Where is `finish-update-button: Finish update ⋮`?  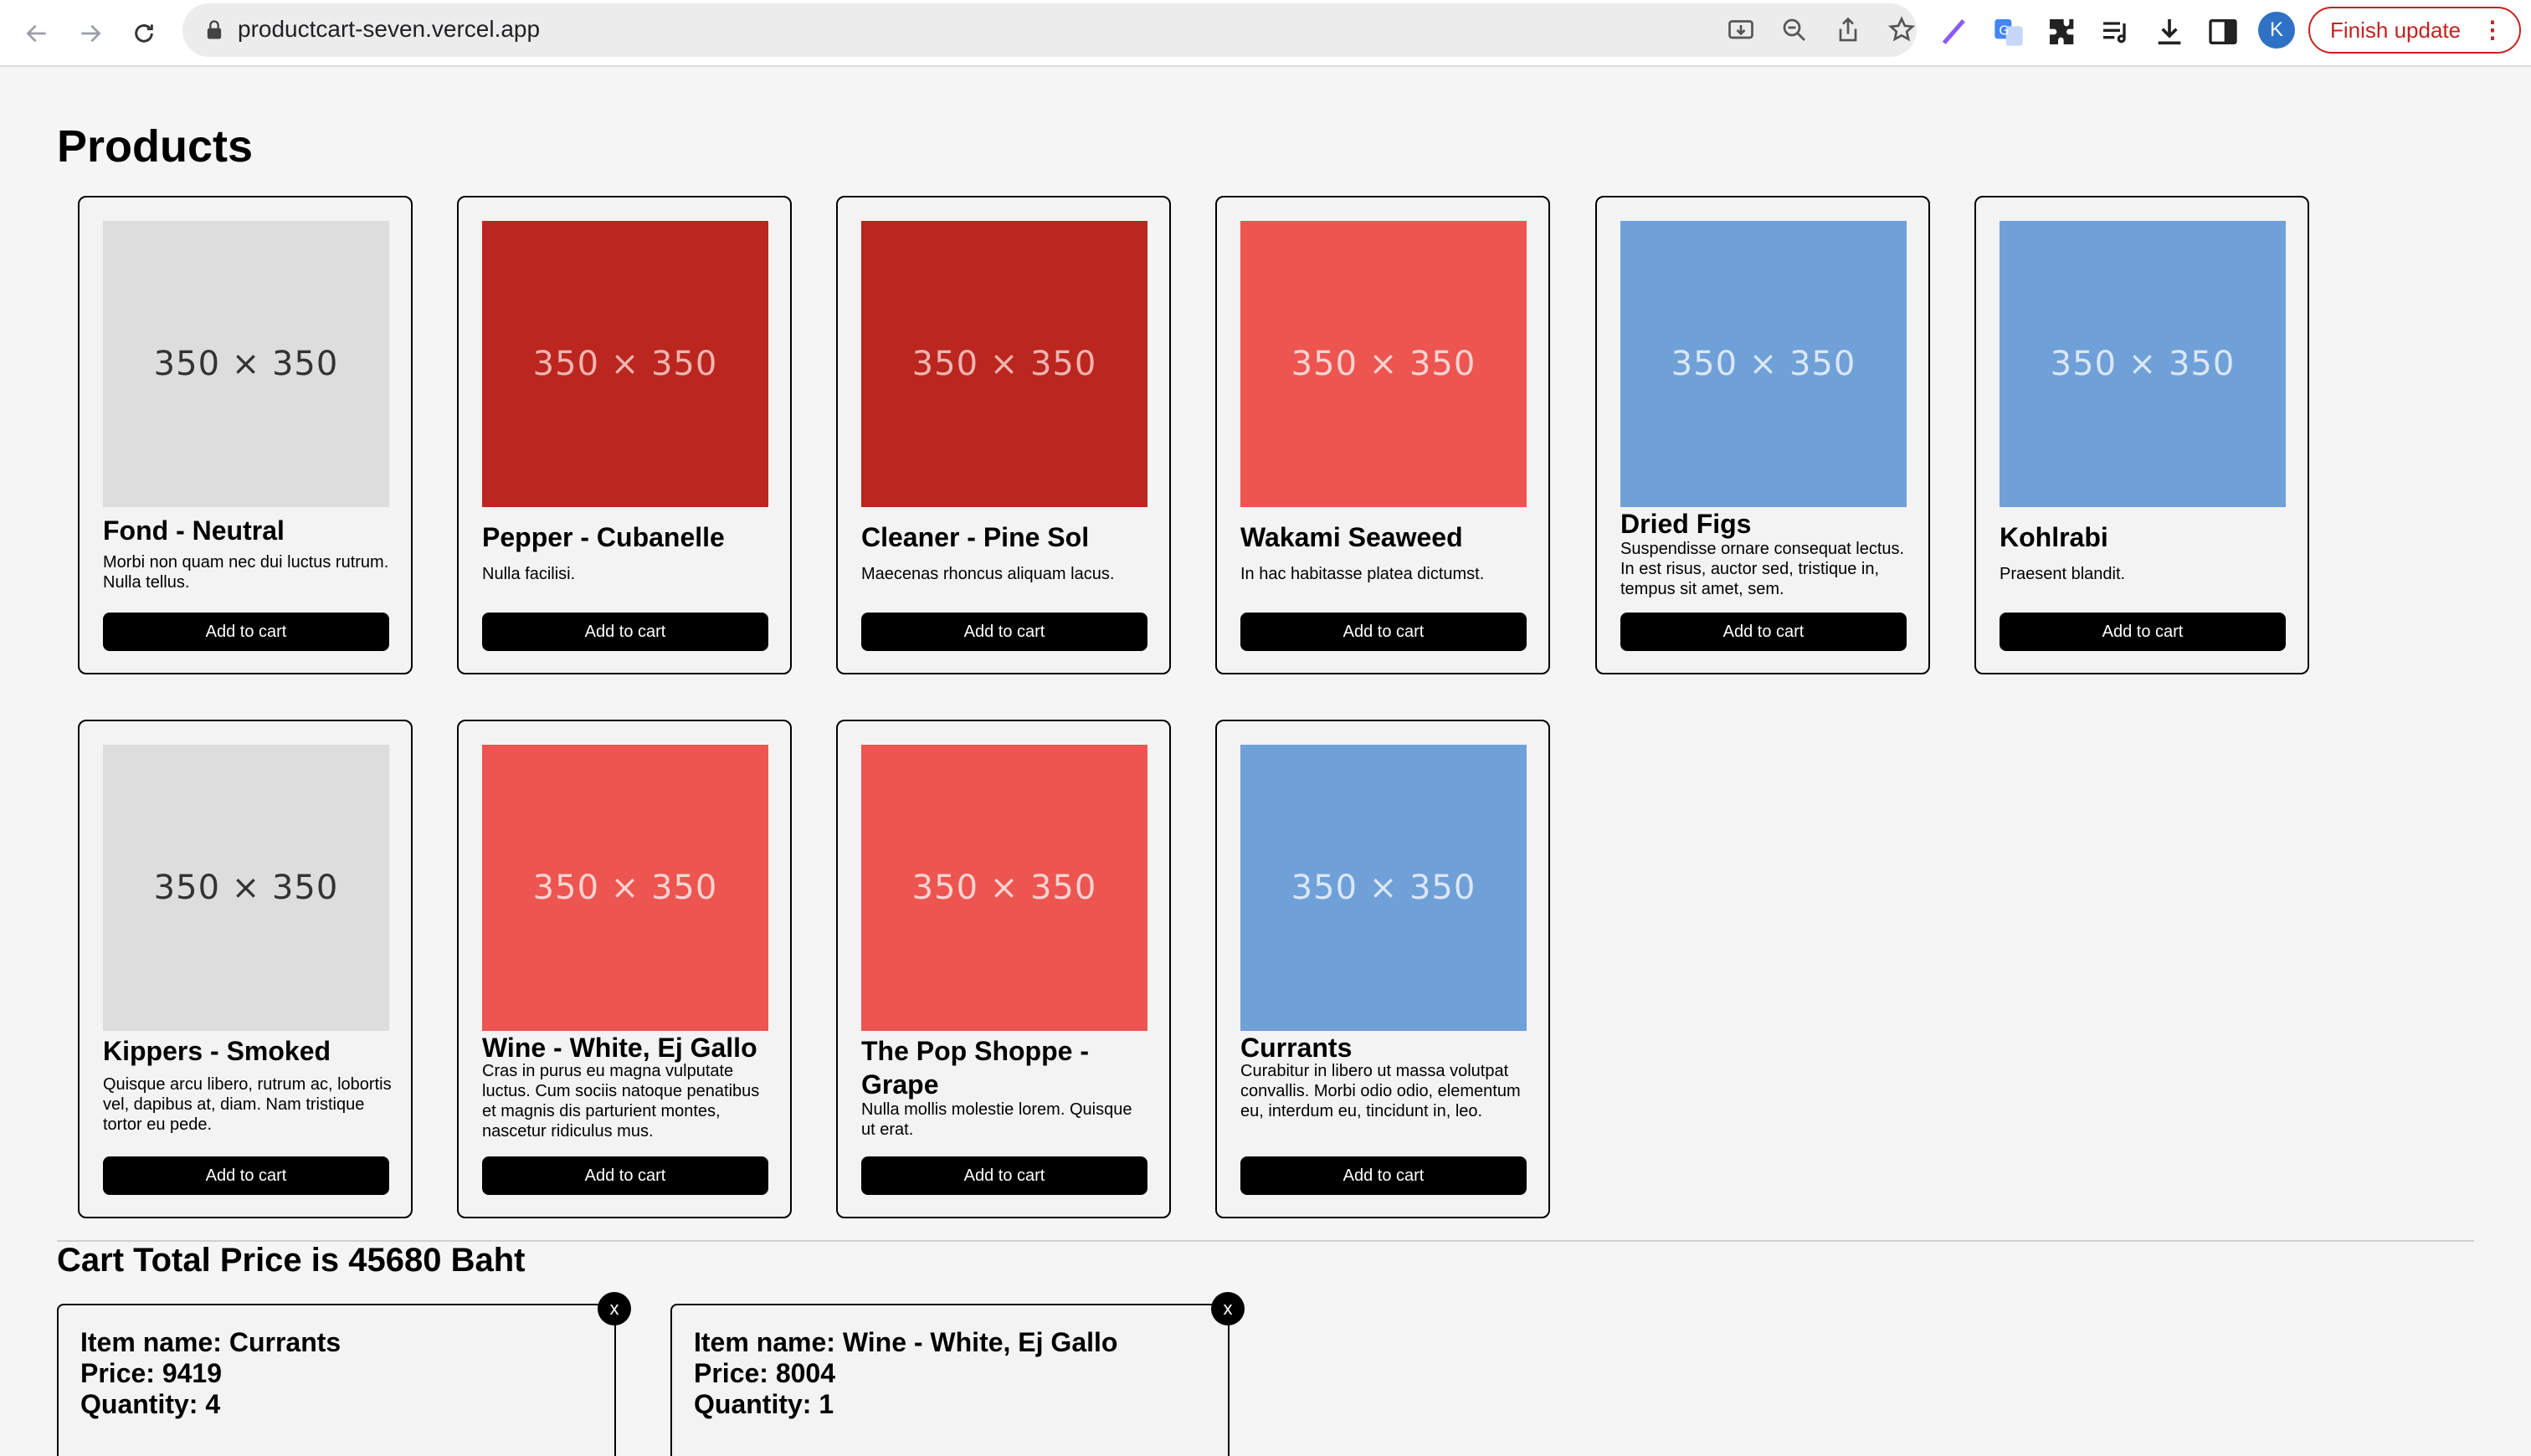
finish-update-button: Finish update ⋮ is located at coordinates (2414, 31).